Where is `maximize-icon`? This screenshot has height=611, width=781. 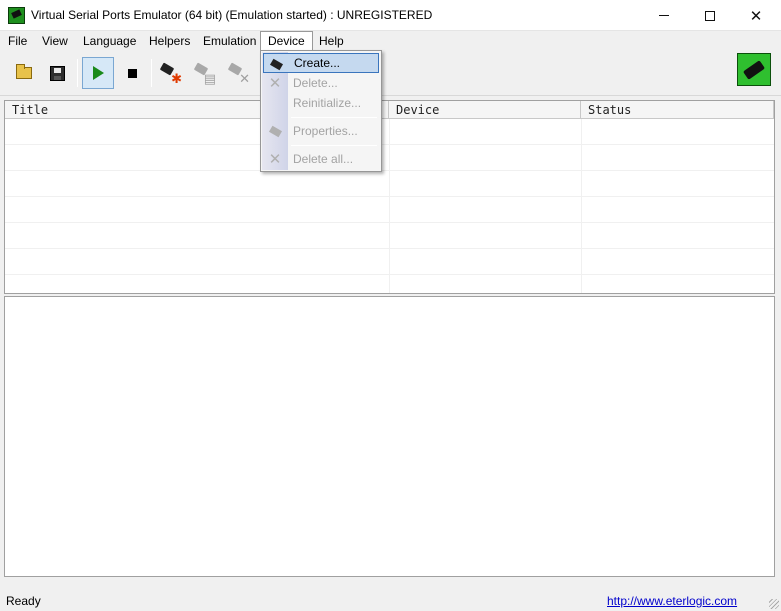 maximize-icon is located at coordinates (710, 15).